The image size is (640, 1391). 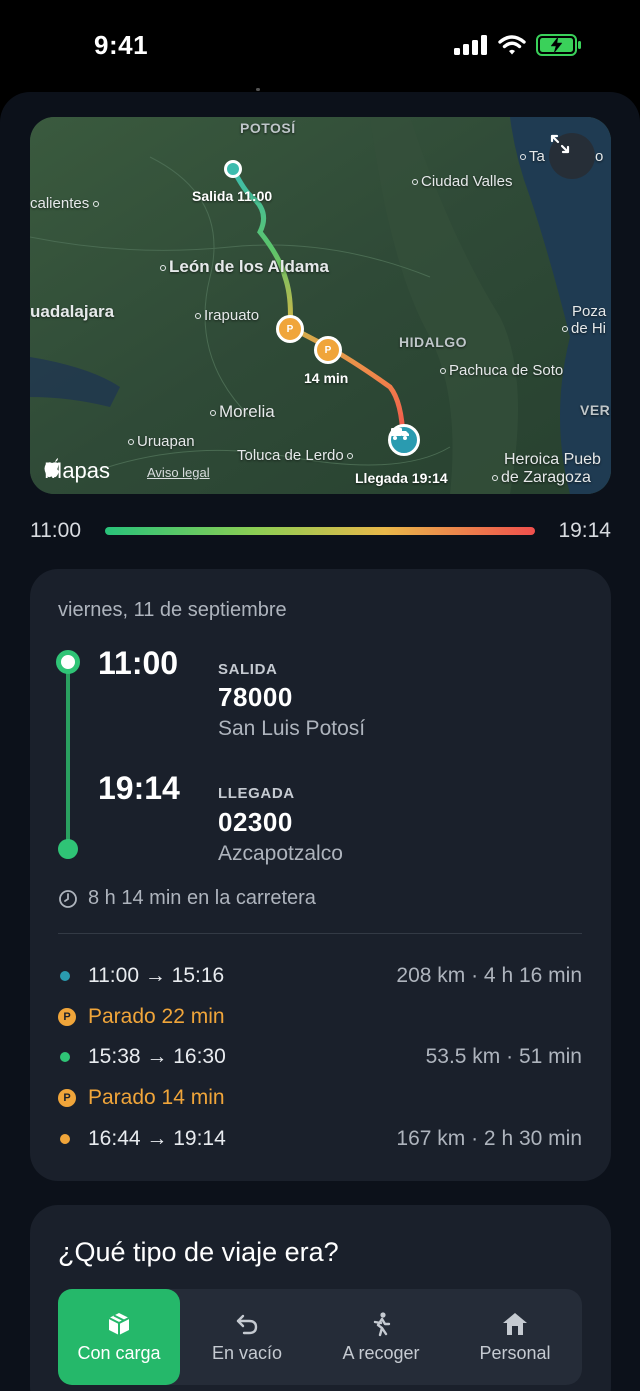 I want to click on return-arrow-icon, so click(x=247, y=1324).